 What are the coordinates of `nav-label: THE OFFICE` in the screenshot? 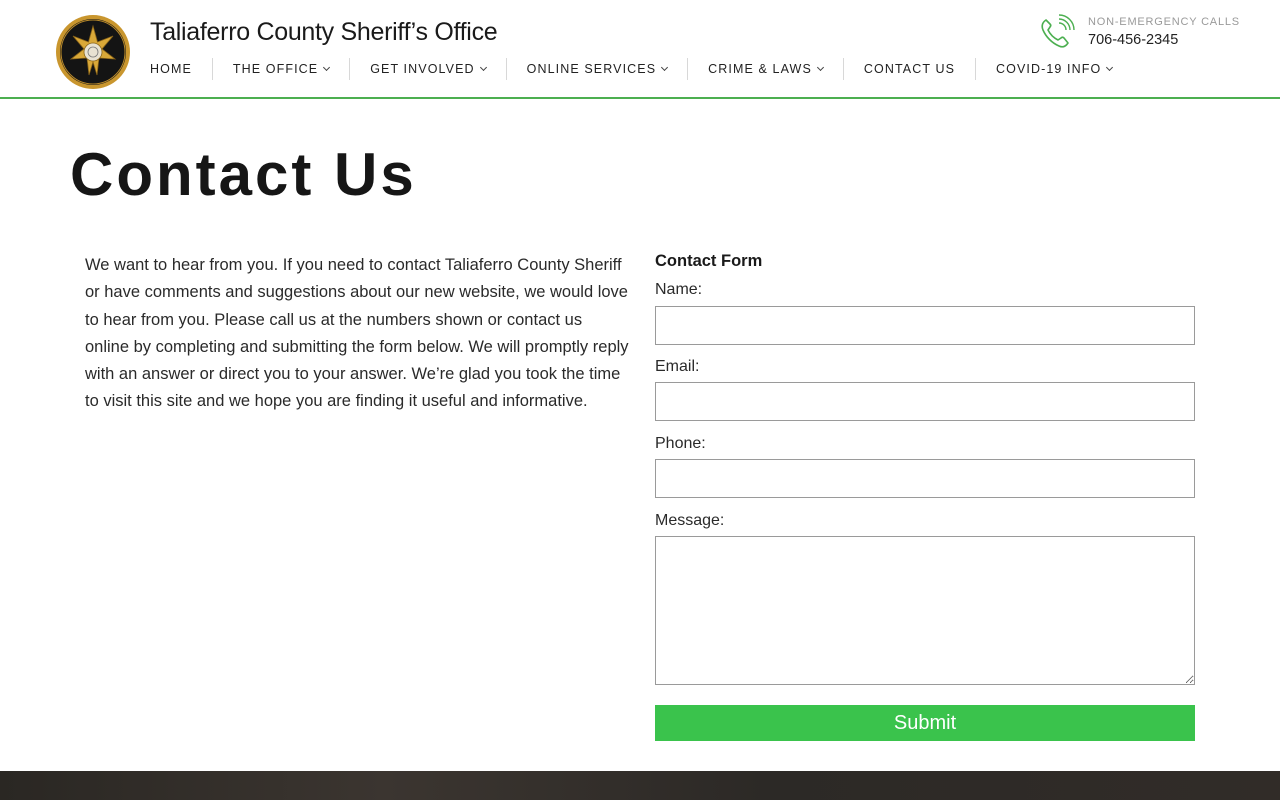 It's located at (275, 69).